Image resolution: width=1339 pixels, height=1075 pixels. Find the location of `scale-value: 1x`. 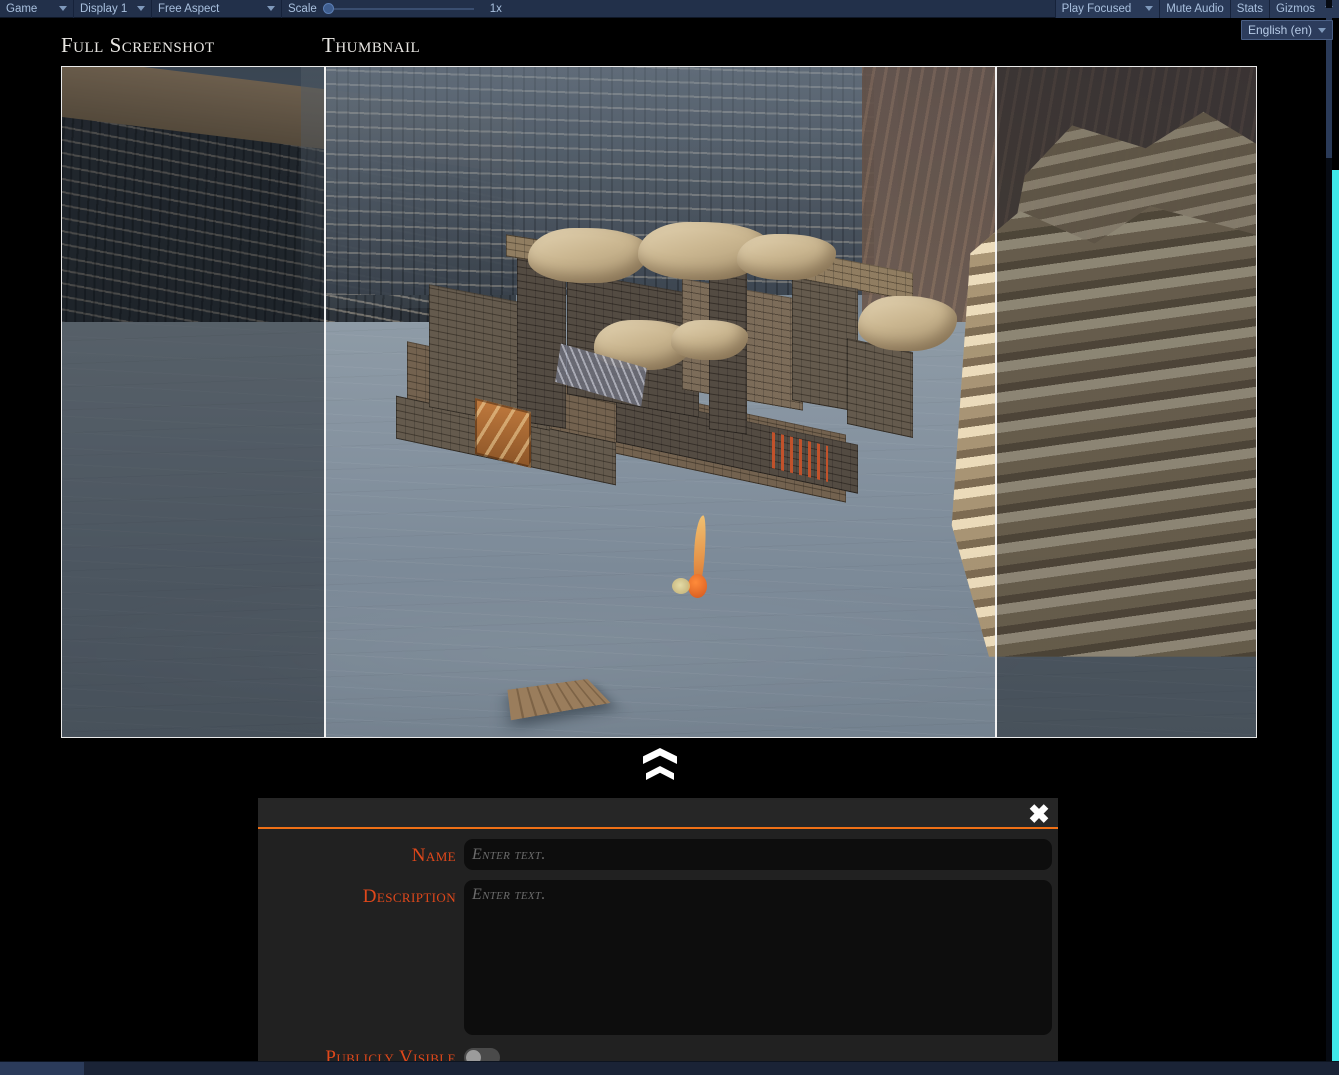

scale-value: 1x is located at coordinates (495, 8).